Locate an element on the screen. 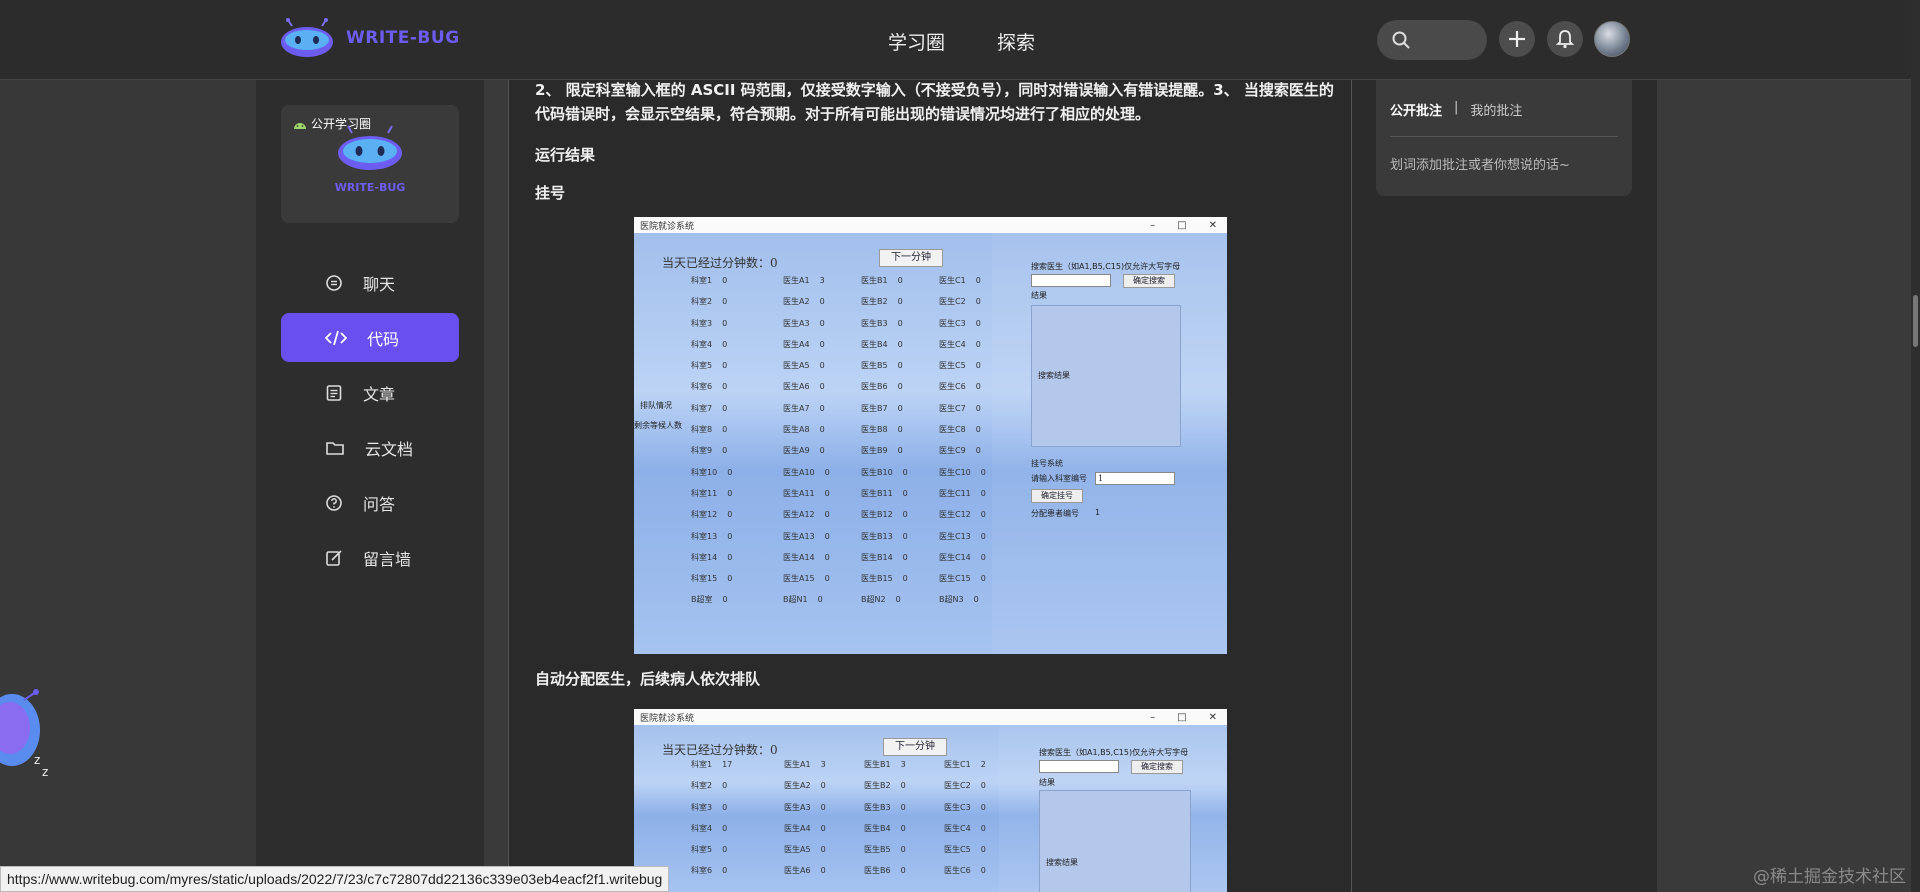 The image size is (1920, 892). search-input is located at coordinates (1432, 40).